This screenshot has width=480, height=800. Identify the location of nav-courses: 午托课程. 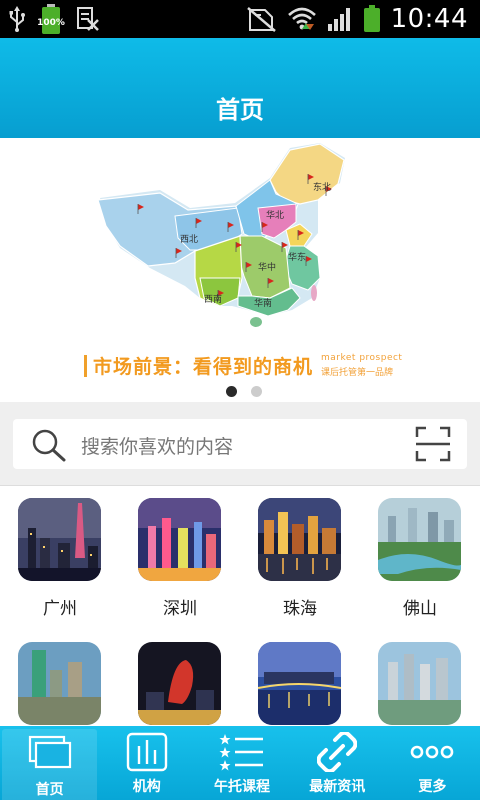
(241, 763).